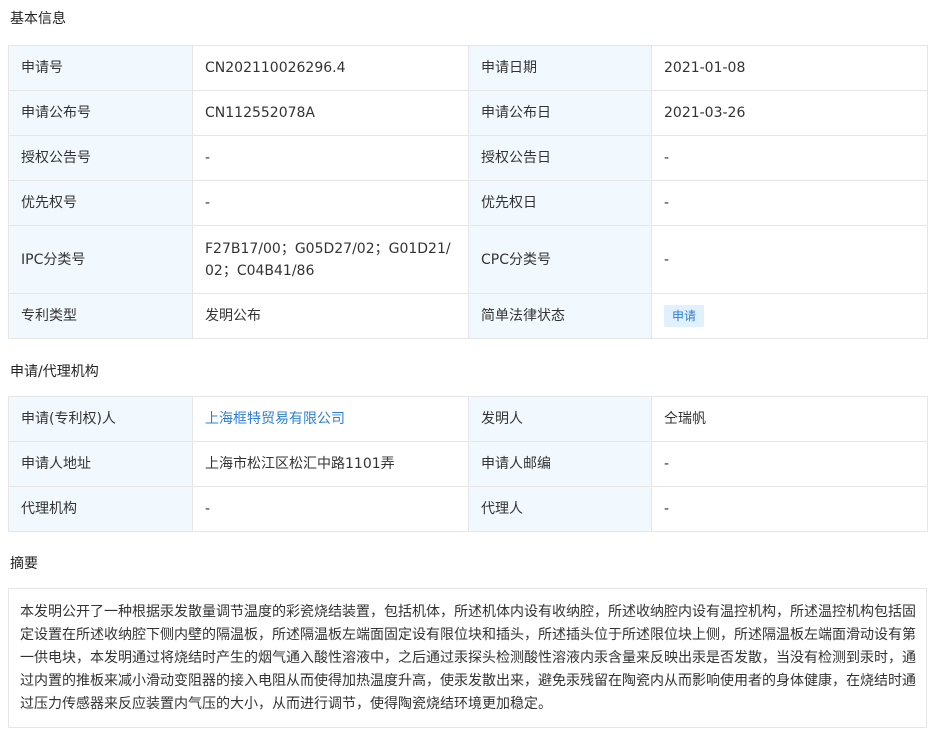 Image resolution: width=947 pixels, height=730 pixels. I want to click on agency-value: -, so click(330, 509).